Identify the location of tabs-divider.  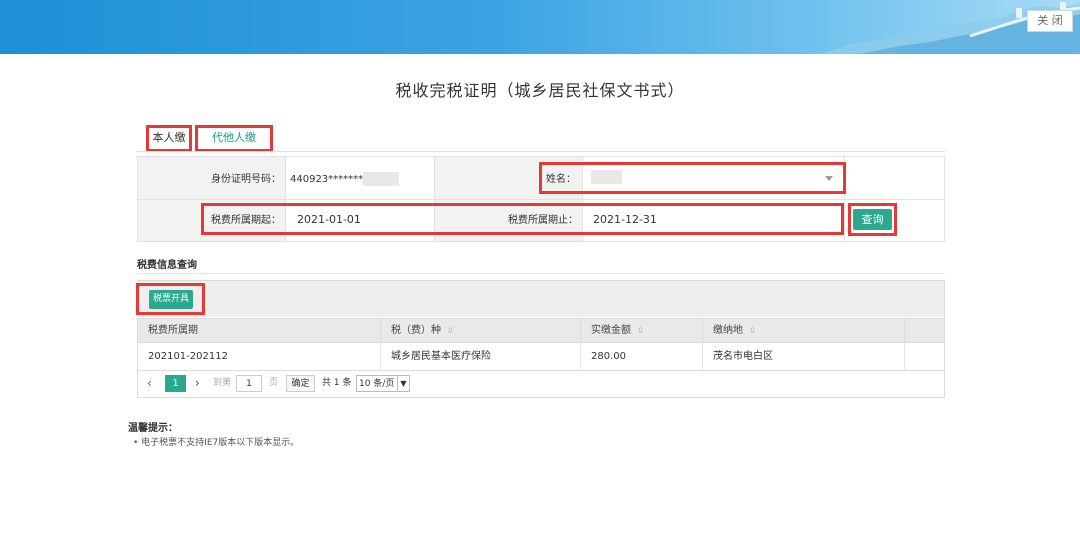
(541, 151).